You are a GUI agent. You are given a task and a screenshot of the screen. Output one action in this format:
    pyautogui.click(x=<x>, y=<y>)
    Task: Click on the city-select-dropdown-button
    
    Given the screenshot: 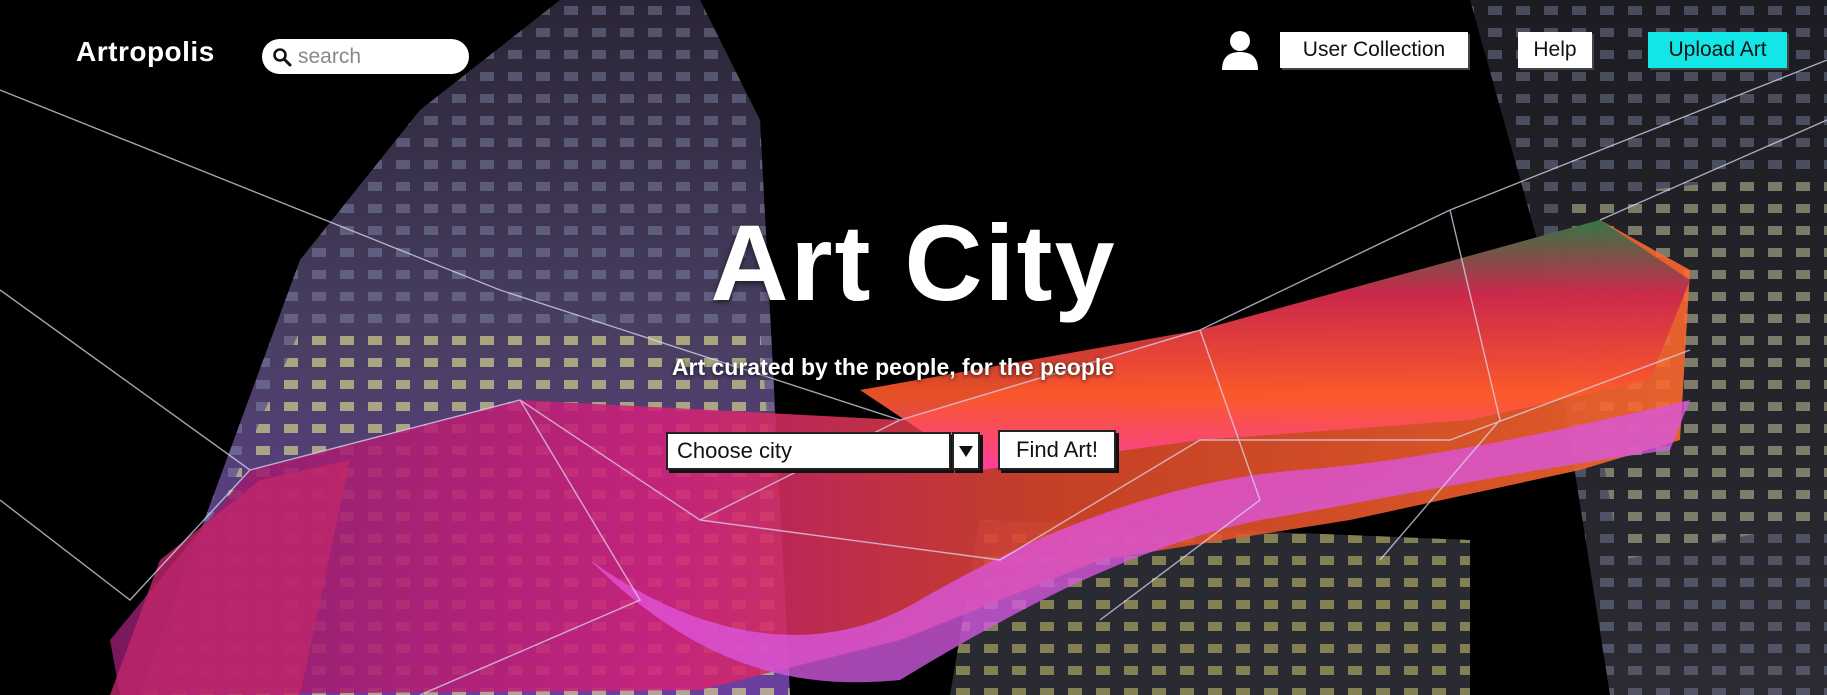 What is the action you would take?
    pyautogui.click(x=966, y=451)
    